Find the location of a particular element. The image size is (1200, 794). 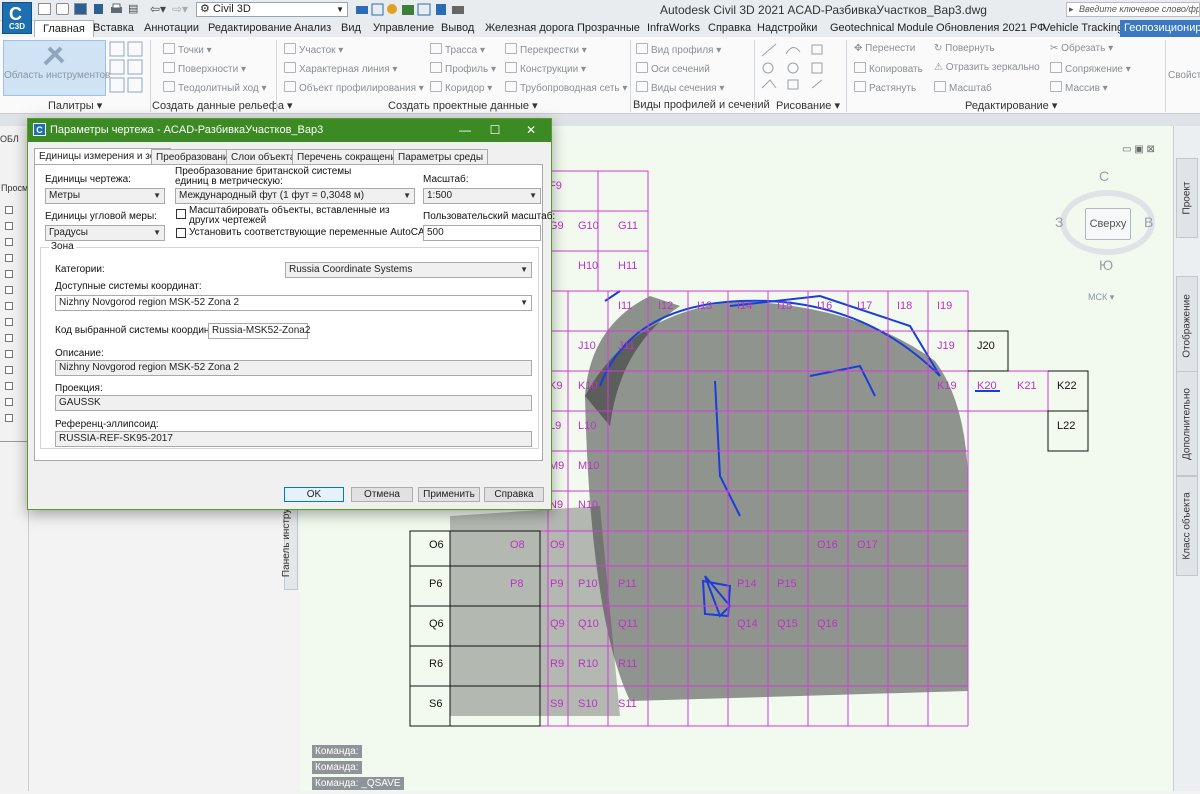

move-button: ✥ Перенести is located at coordinates (884, 48).